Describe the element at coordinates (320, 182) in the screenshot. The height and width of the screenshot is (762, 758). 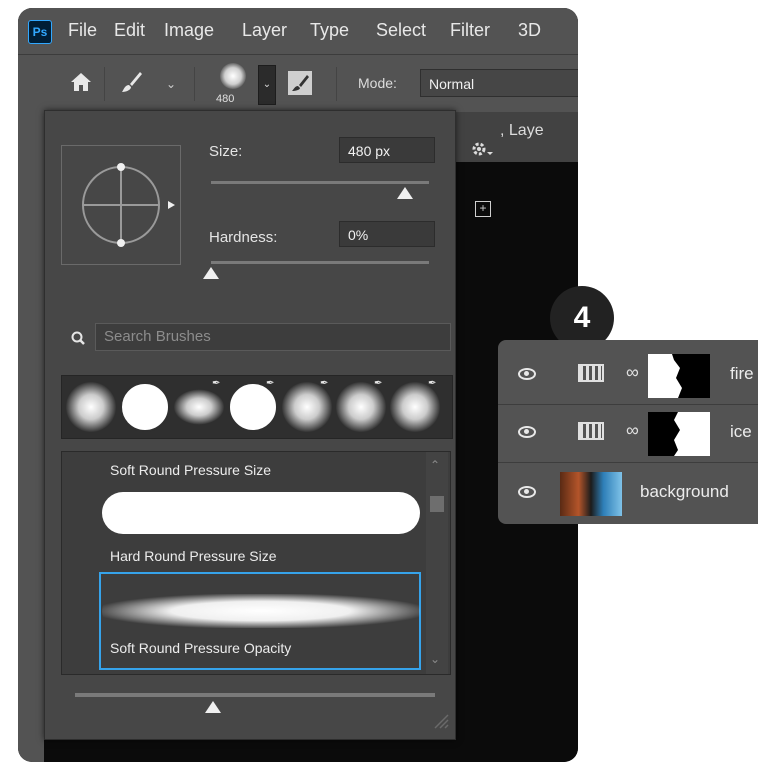
I see `size-slider-track` at that location.